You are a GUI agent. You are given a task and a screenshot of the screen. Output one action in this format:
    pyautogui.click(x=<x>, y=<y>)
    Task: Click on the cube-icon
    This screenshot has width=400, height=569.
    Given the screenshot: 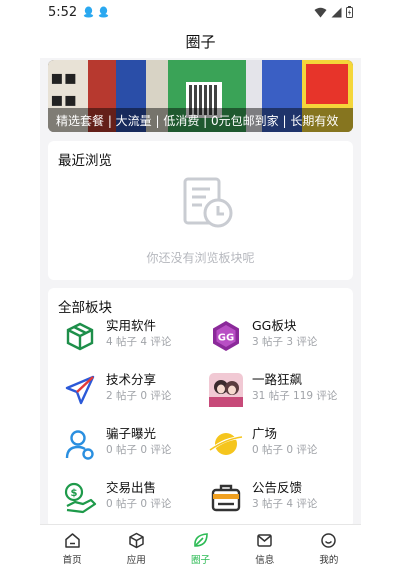 What is the action you would take?
    pyautogui.click(x=136, y=540)
    